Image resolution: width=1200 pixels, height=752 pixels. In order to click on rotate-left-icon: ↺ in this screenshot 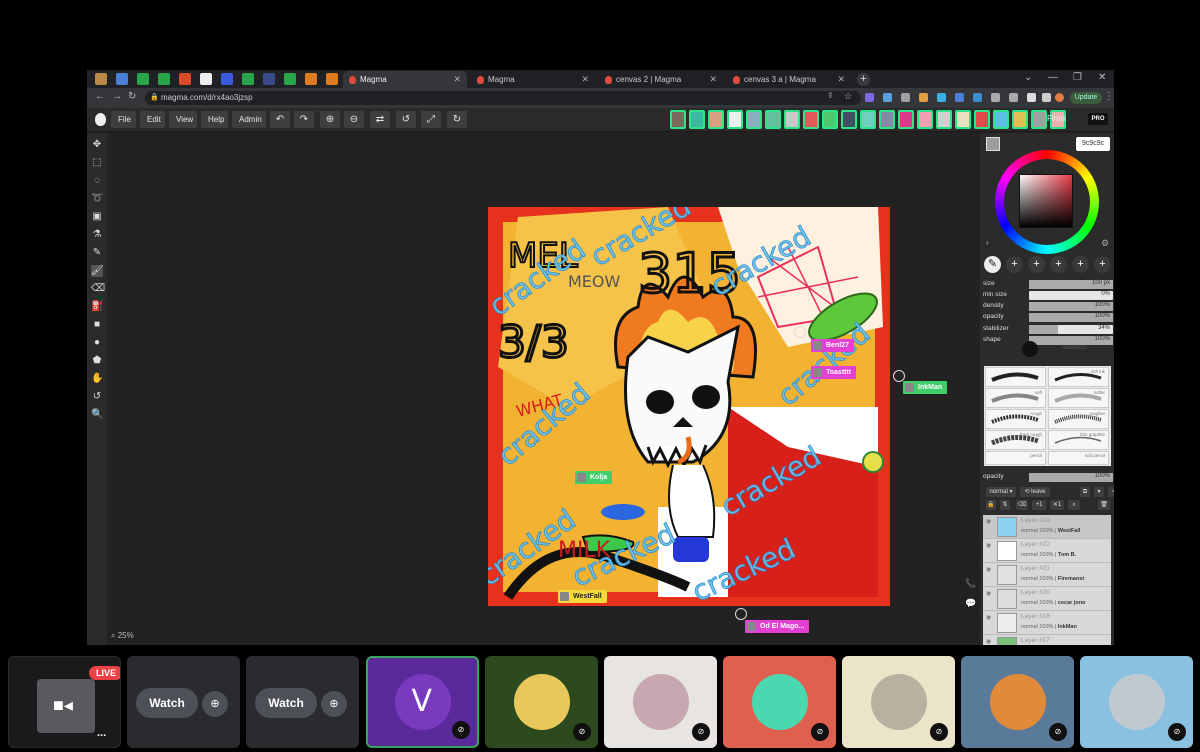, I will do `click(406, 119)`.